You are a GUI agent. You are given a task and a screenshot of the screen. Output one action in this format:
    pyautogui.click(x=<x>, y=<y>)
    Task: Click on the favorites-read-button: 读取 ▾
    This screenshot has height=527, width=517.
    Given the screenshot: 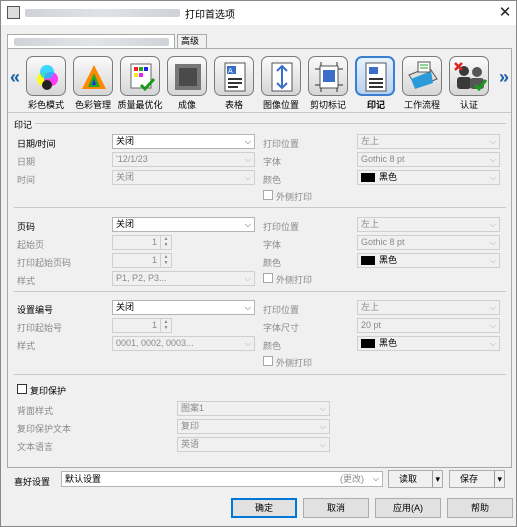 What is the action you would take?
    pyautogui.click(x=415, y=479)
    